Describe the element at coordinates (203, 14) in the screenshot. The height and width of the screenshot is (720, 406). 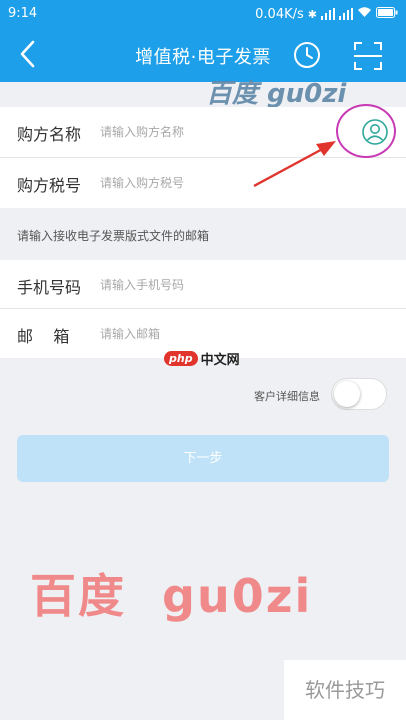
I see `status-bar: 9:14 0.04K/s ✱` at that location.